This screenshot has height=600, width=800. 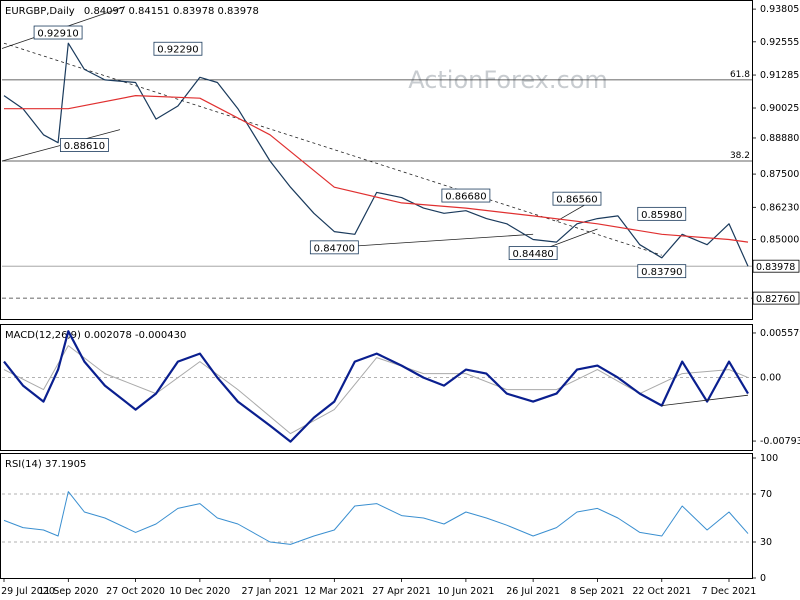 What do you see at coordinates (770, 378) in the screenshot?
I see `macd-tick-label-1: 0.00` at bounding box center [770, 378].